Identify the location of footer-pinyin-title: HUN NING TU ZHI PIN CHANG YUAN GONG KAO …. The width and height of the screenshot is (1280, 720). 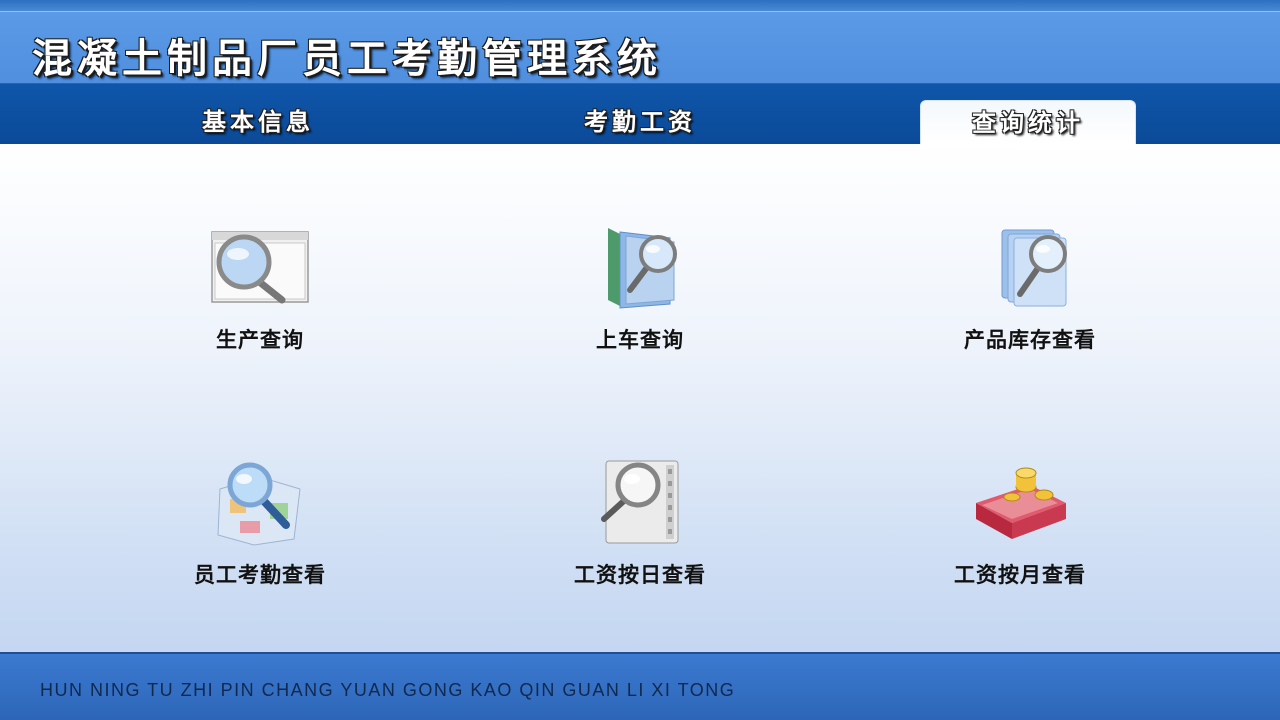
(388, 690).